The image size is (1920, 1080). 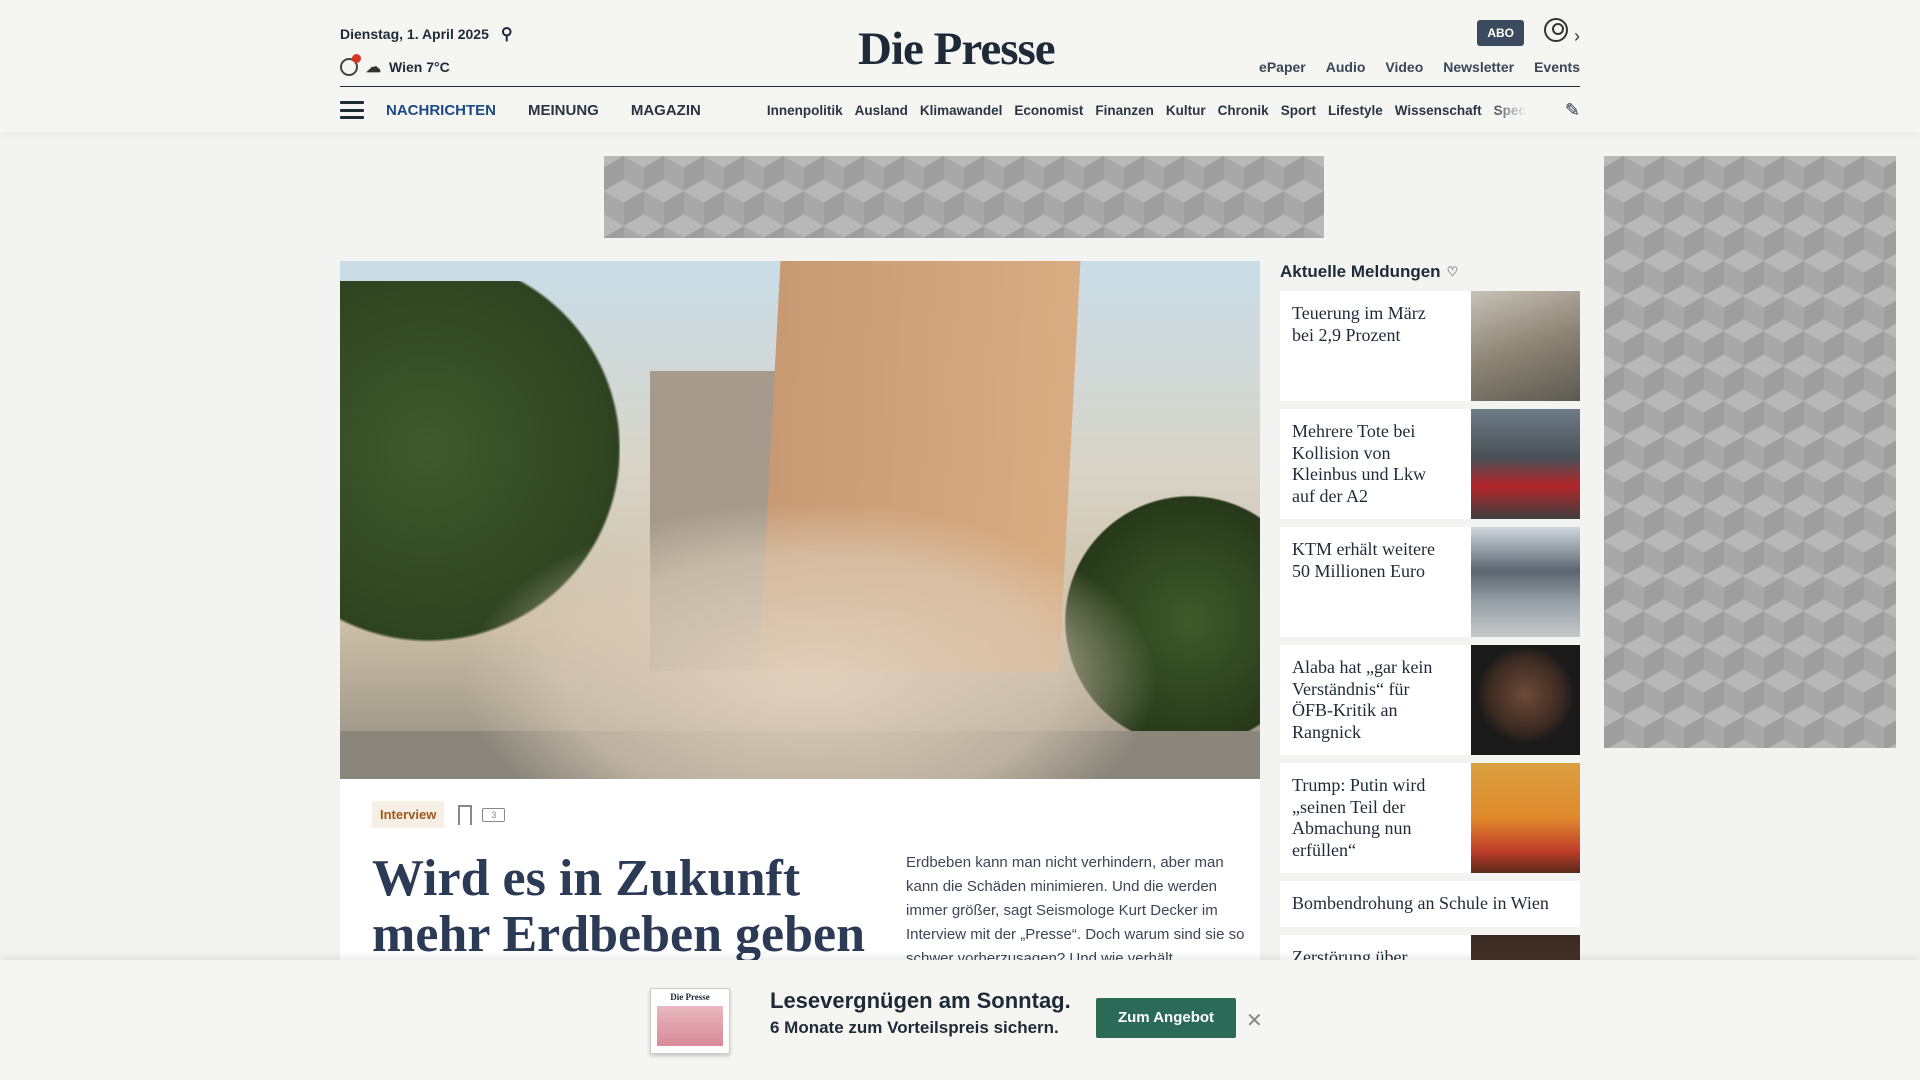 I want to click on news-item: Teuerung im März bei 2,9 Prozent, so click(x=1430, y=346).